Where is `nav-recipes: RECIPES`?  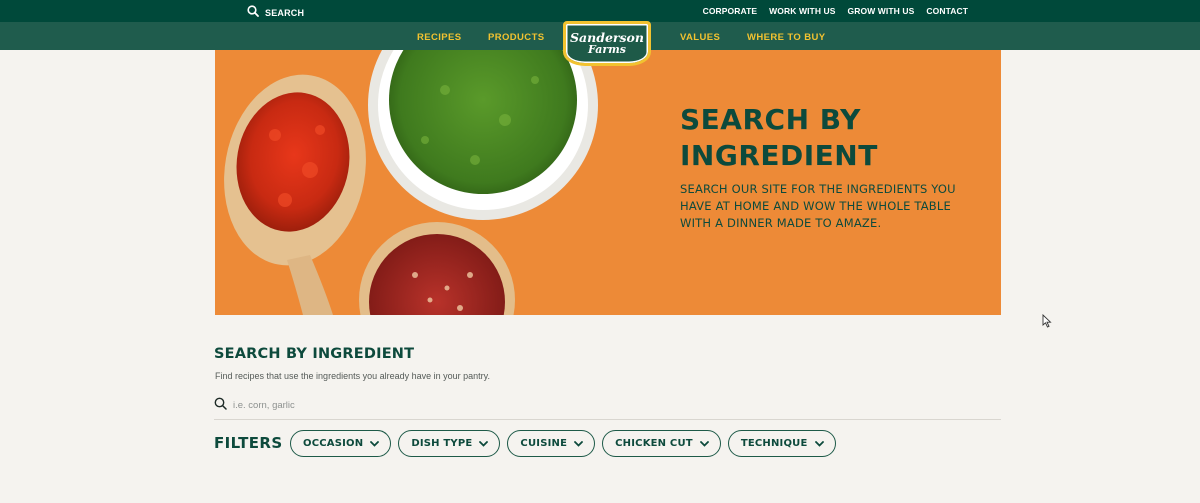 nav-recipes: RECIPES is located at coordinates (439, 37).